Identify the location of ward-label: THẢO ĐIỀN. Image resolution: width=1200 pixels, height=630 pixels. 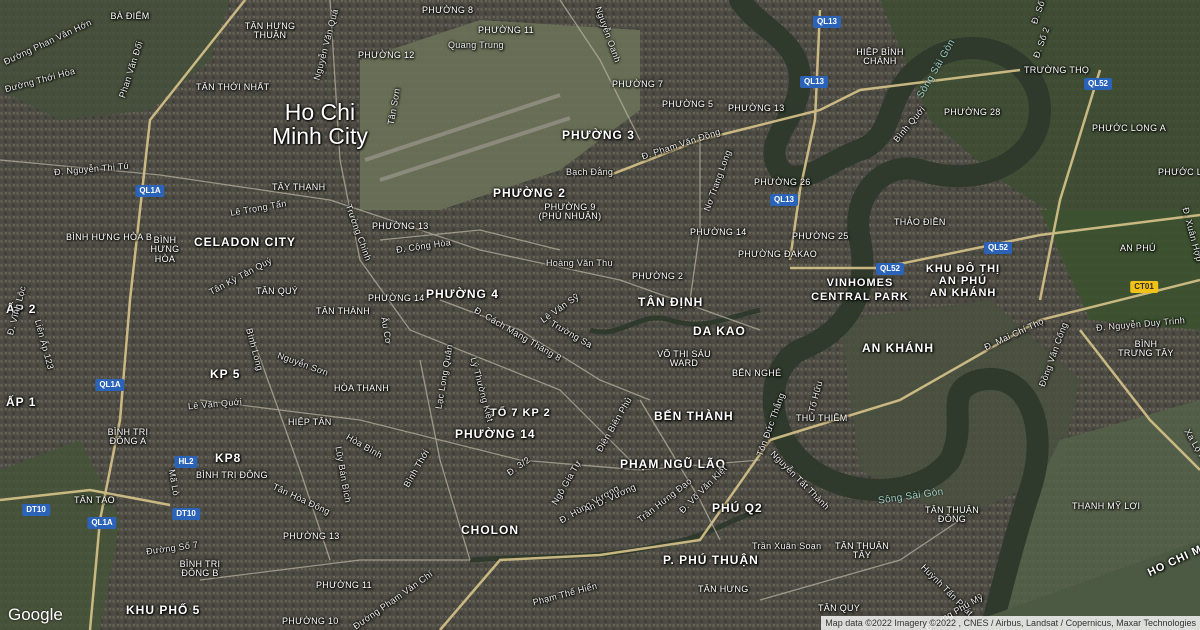
(920, 222).